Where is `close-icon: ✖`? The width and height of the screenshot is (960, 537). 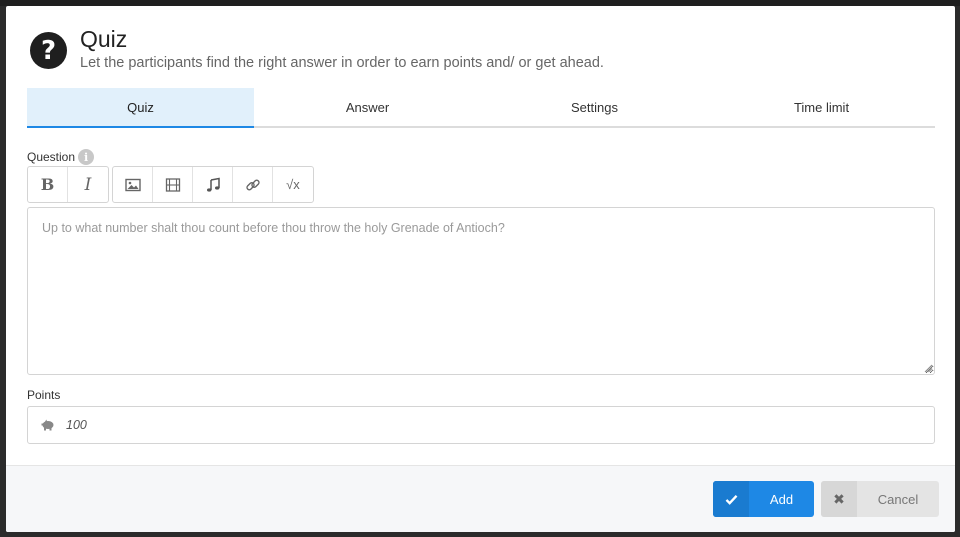
close-icon: ✖ is located at coordinates (839, 499).